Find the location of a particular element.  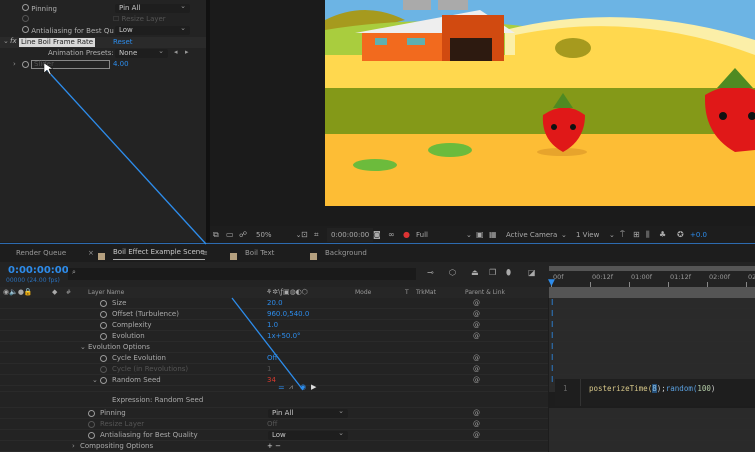

timeline-layer-bar is located at coordinates (652, 292).